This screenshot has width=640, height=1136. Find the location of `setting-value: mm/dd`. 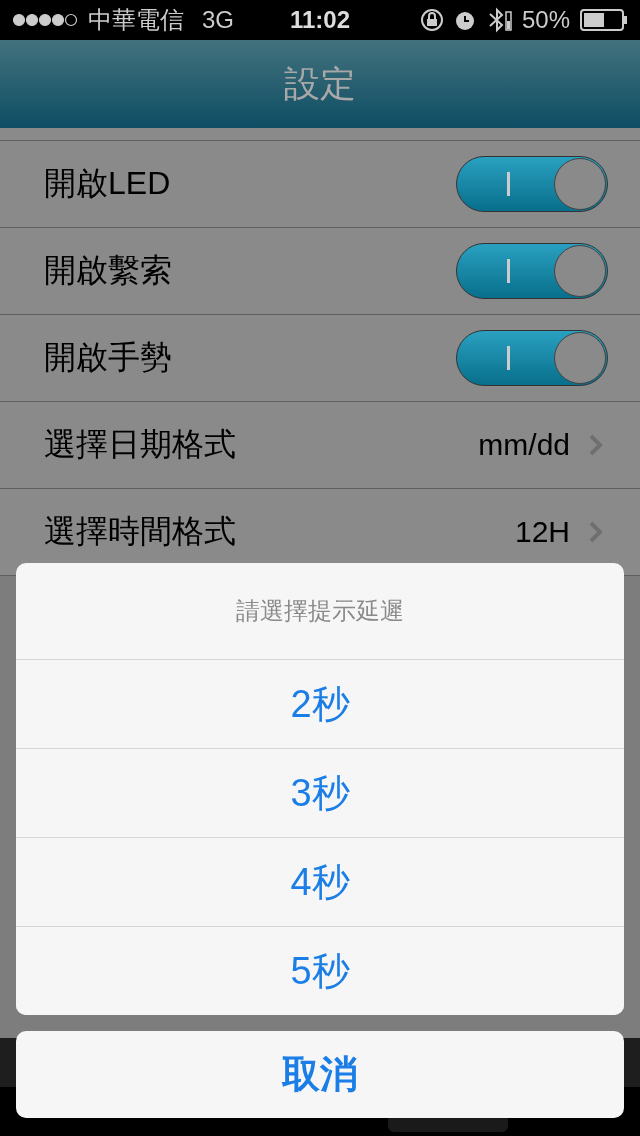

setting-value: mm/dd is located at coordinates (524, 445).